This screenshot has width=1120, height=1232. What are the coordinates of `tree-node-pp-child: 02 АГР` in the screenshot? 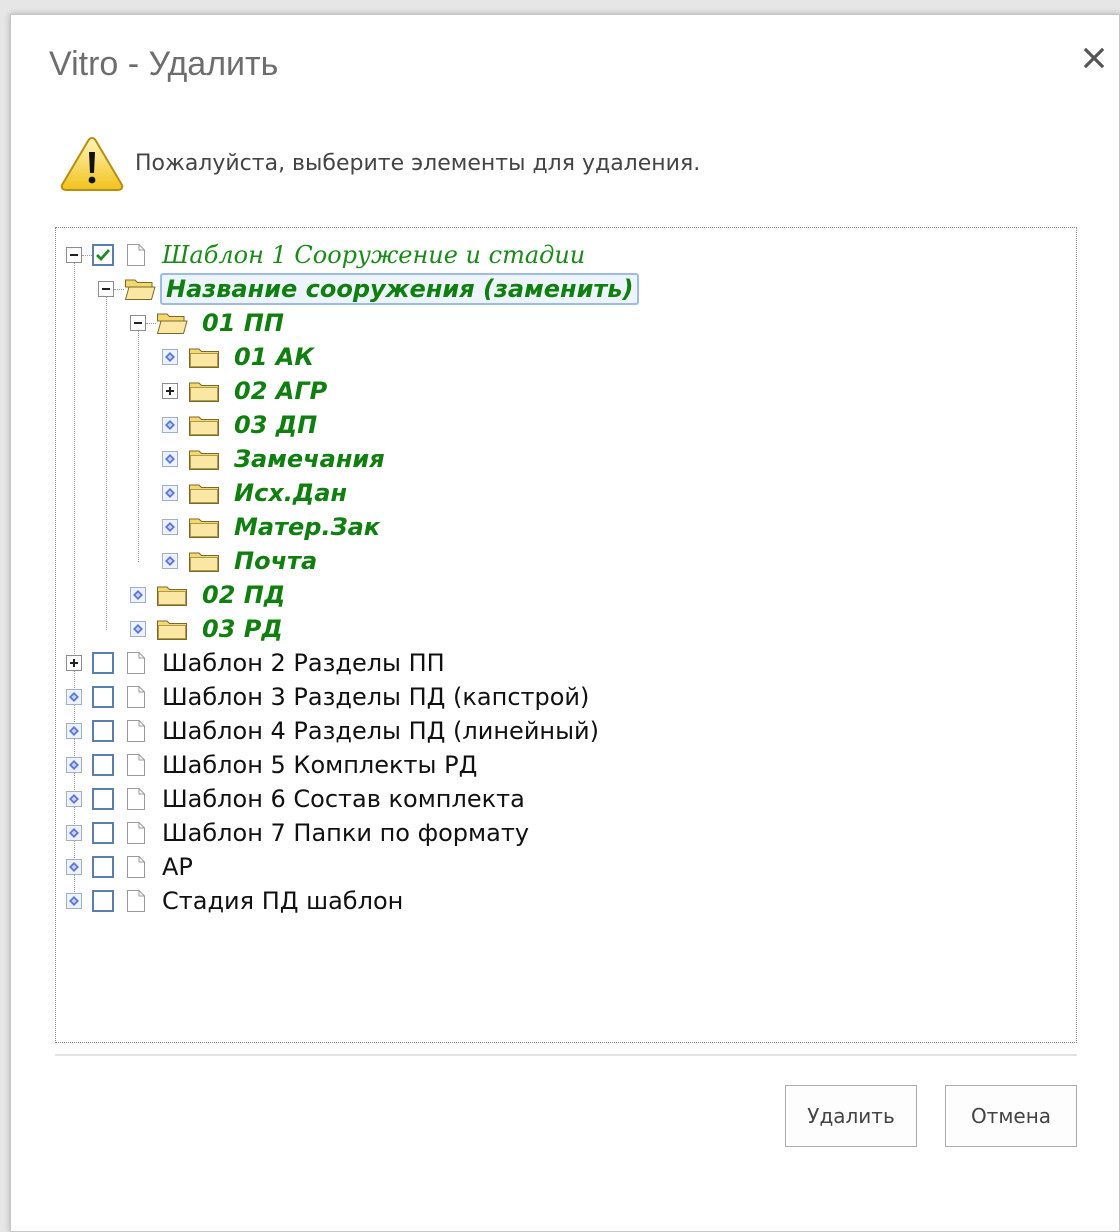 It's located at (244, 391).